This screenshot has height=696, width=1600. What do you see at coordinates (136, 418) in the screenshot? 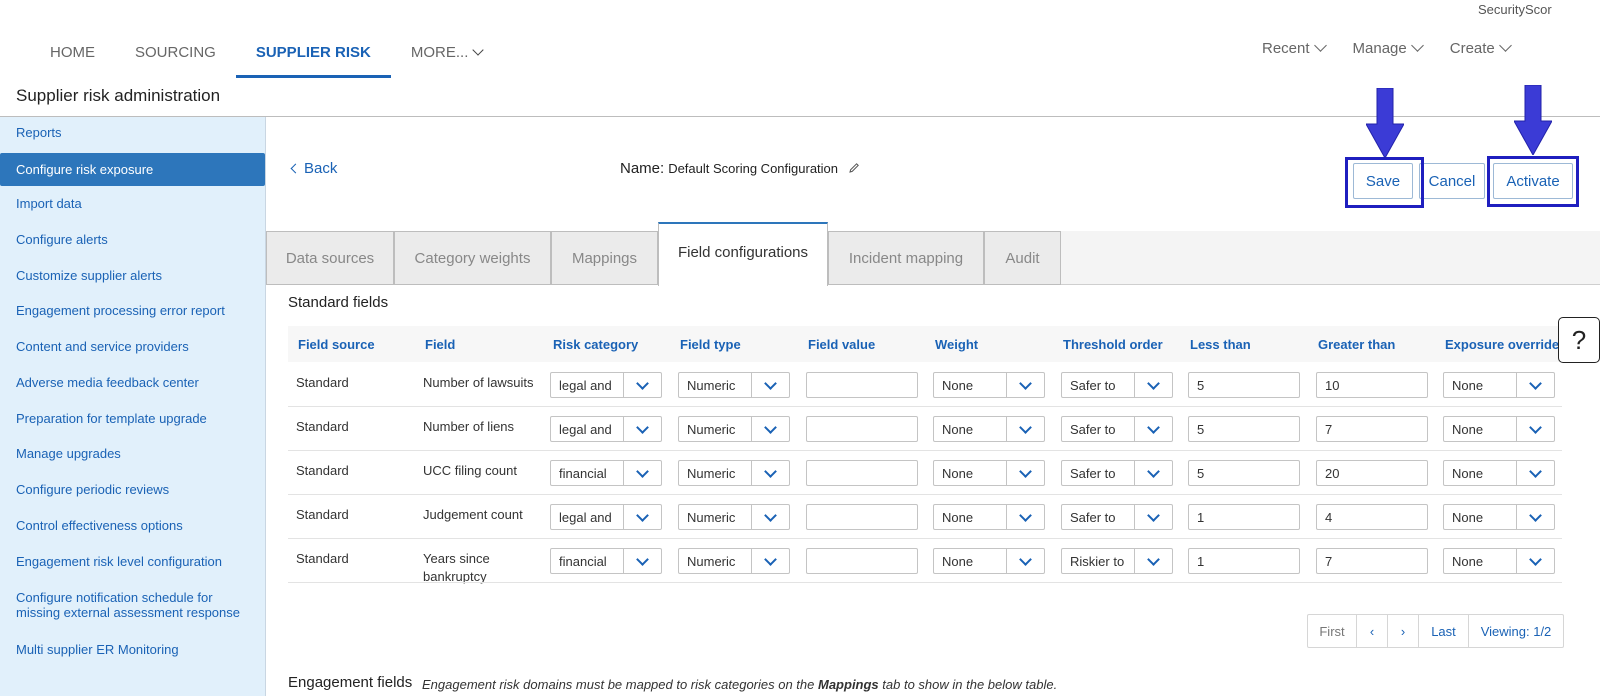
I see `sidebar-item-preparation-for-template-upgrade: Preparation for template upgrade` at bounding box center [136, 418].